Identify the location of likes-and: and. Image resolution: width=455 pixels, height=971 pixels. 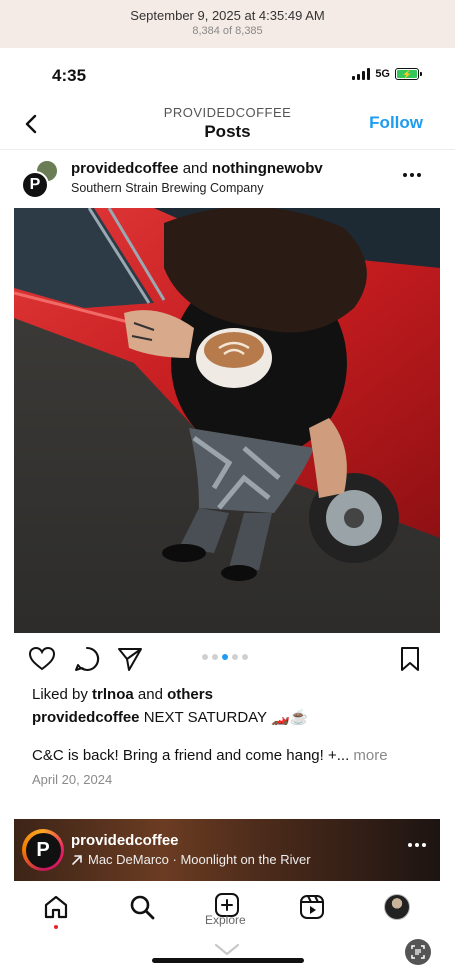
(150, 694).